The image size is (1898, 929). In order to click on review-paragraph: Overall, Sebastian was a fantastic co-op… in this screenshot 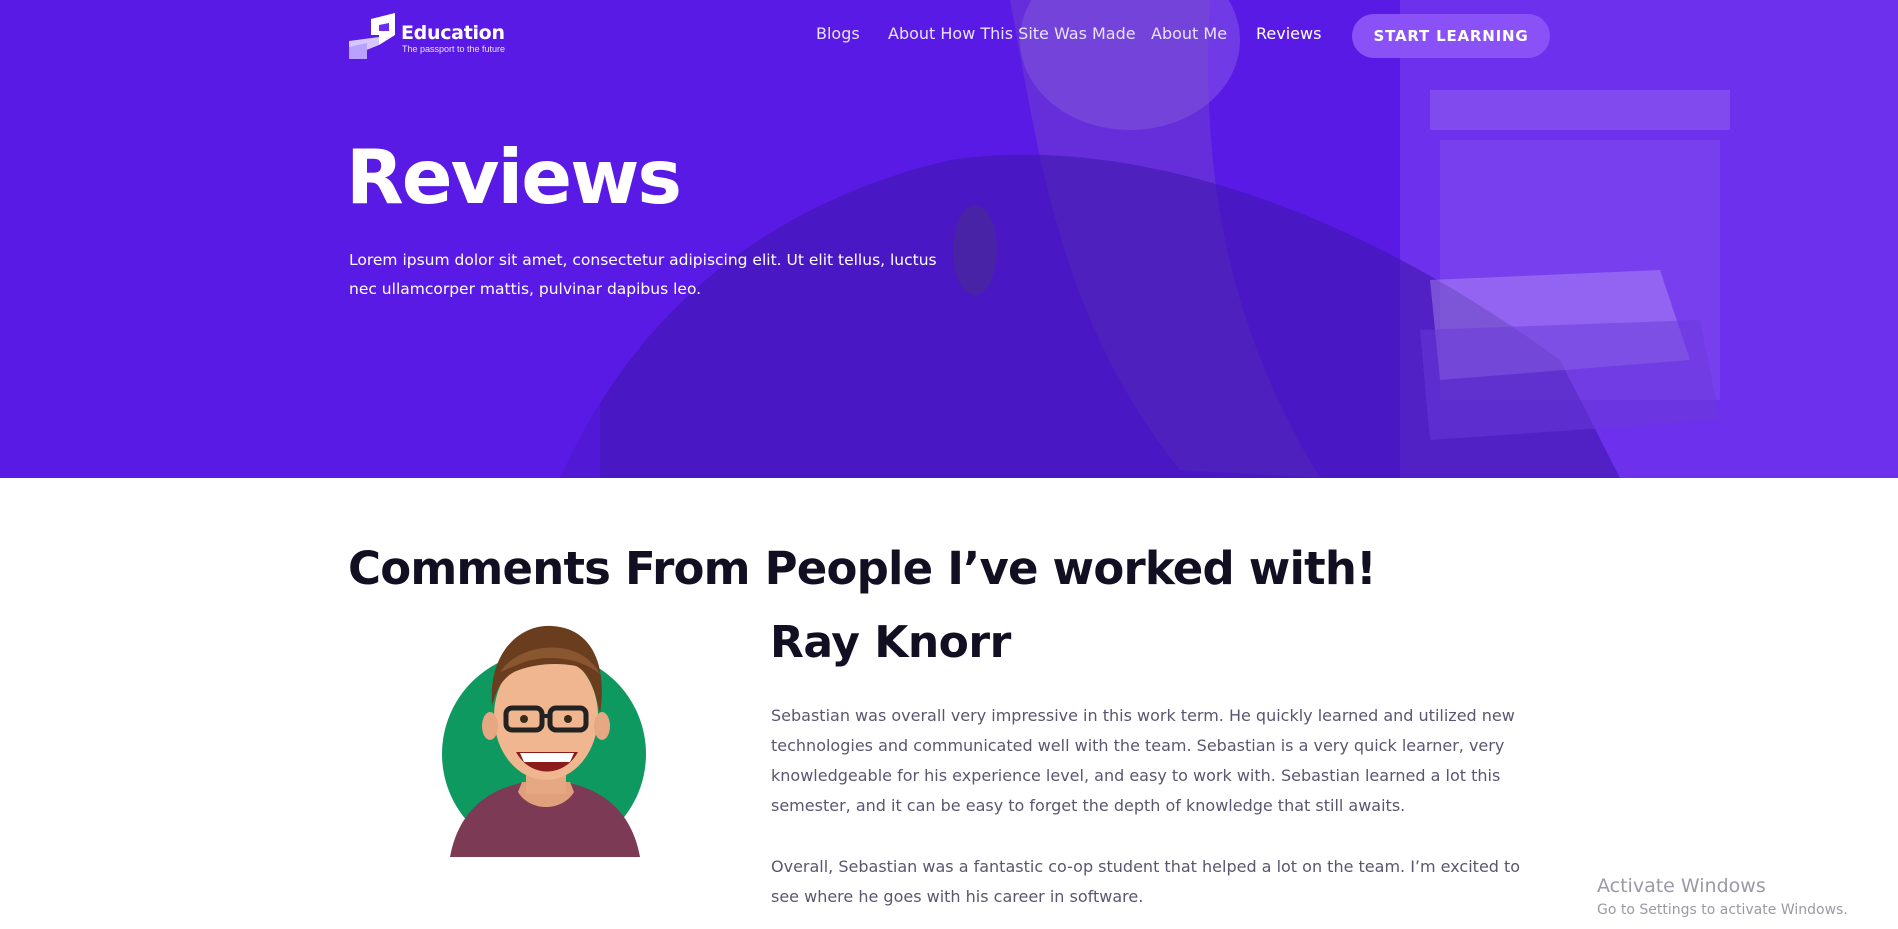, I will do `click(1146, 881)`.